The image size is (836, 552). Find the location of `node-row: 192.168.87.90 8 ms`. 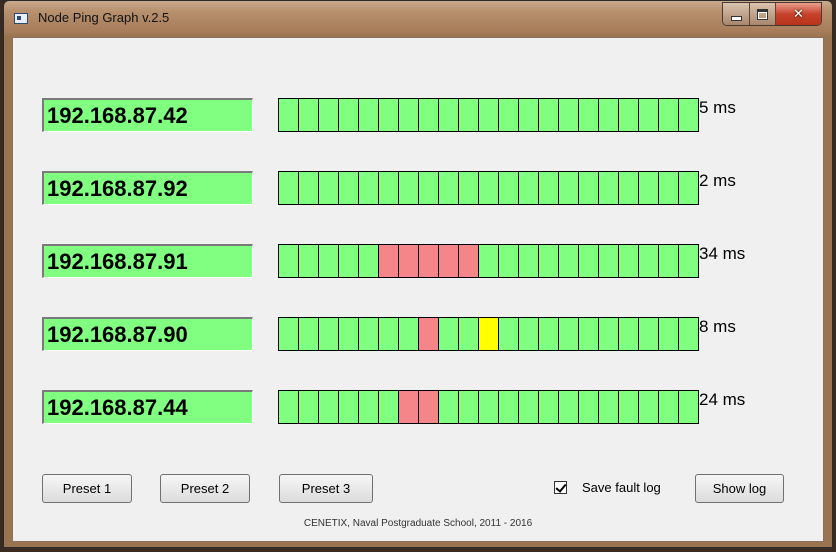

node-row: 192.168.87.90 8 ms is located at coordinates (418, 337).